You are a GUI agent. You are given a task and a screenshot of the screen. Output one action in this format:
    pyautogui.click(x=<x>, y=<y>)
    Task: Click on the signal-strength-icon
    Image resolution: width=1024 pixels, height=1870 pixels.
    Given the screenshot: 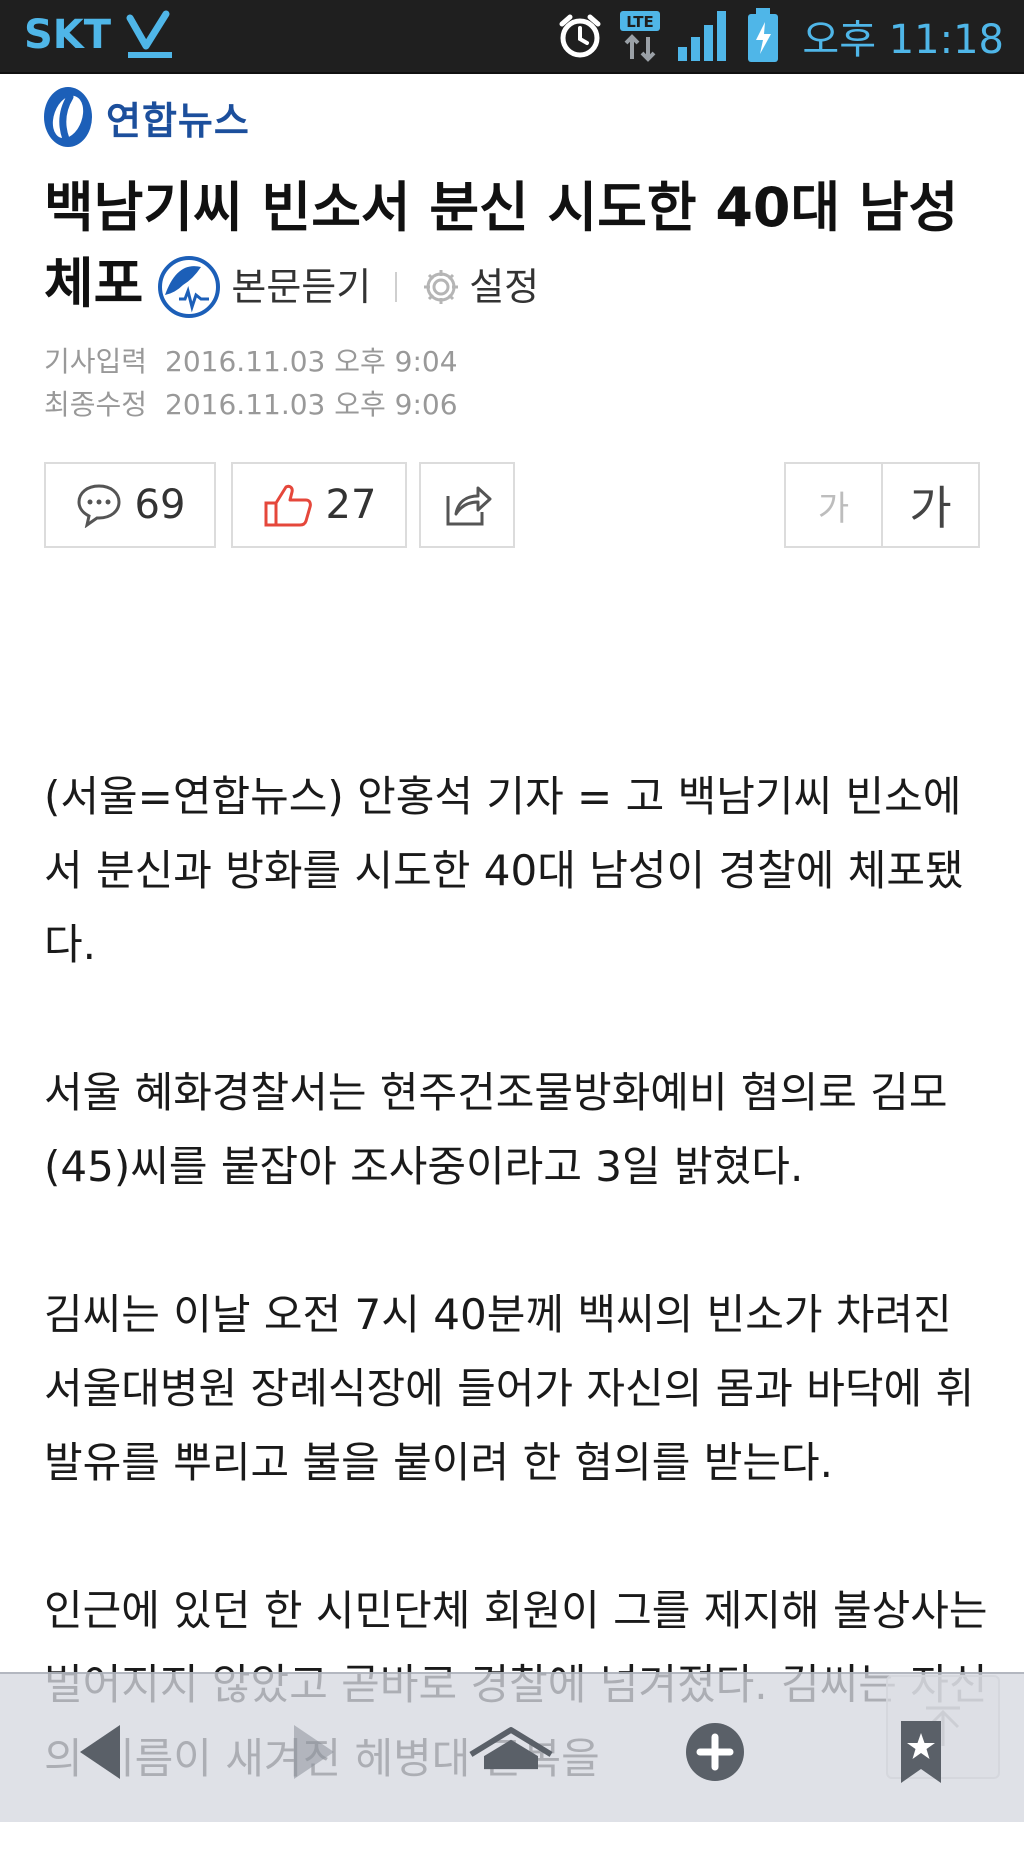 What is the action you would take?
    pyautogui.click(x=704, y=36)
    